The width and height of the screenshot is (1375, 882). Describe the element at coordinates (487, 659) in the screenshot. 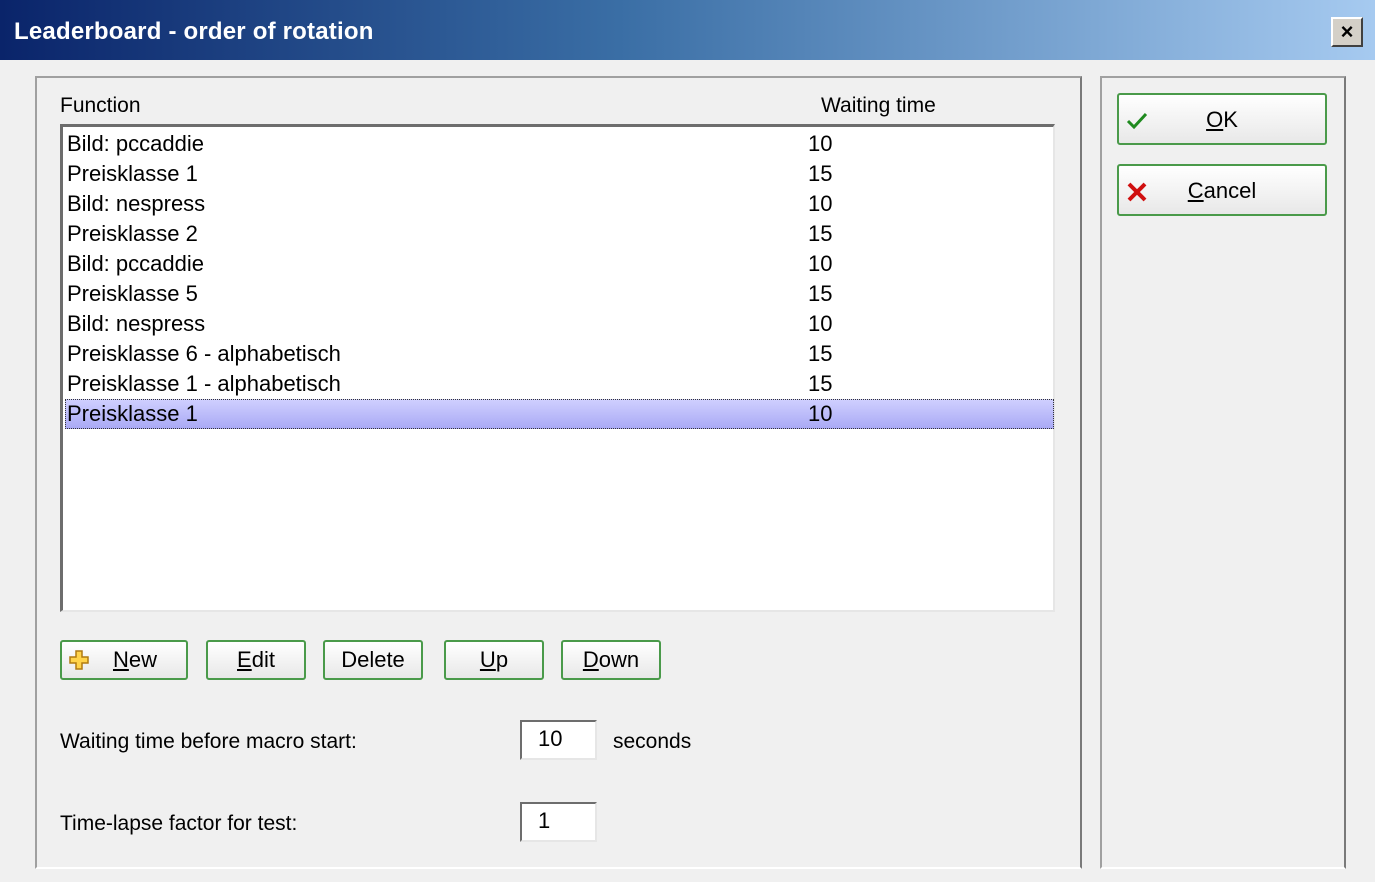

I see `up-button-mnemonic: U` at that location.